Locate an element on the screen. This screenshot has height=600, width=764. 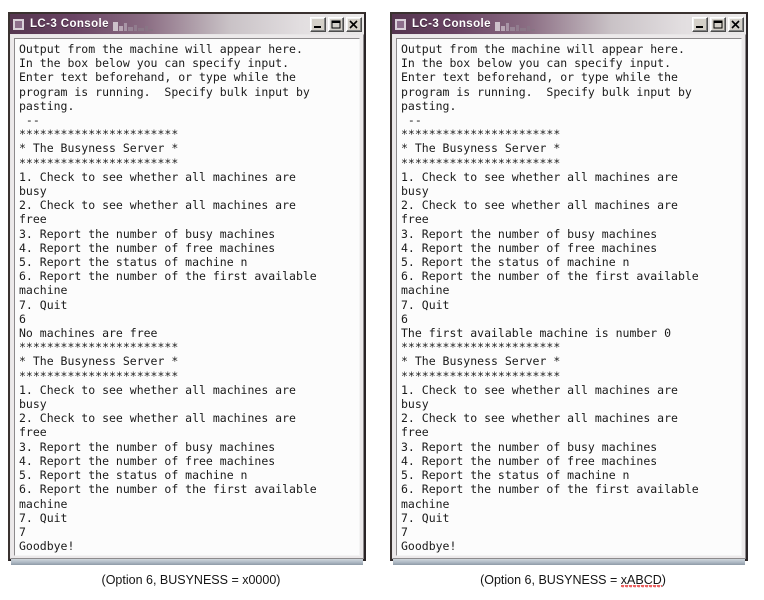
caption-value: x0000 is located at coordinates (259, 580).